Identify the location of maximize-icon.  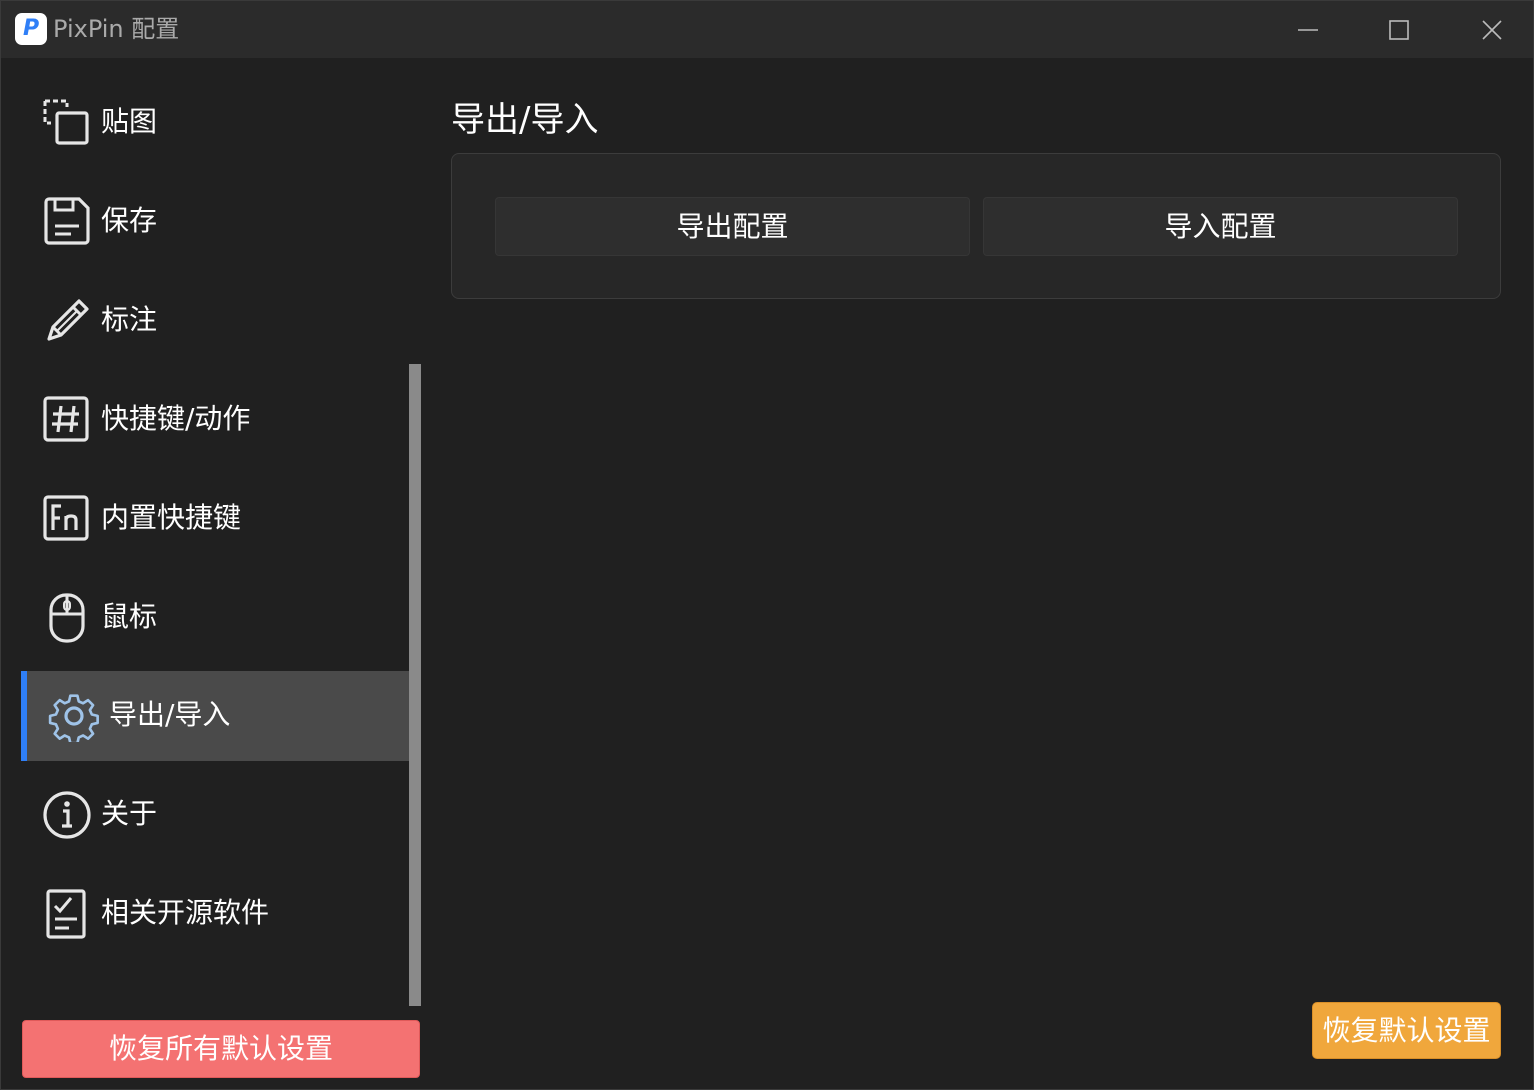
(1399, 30).